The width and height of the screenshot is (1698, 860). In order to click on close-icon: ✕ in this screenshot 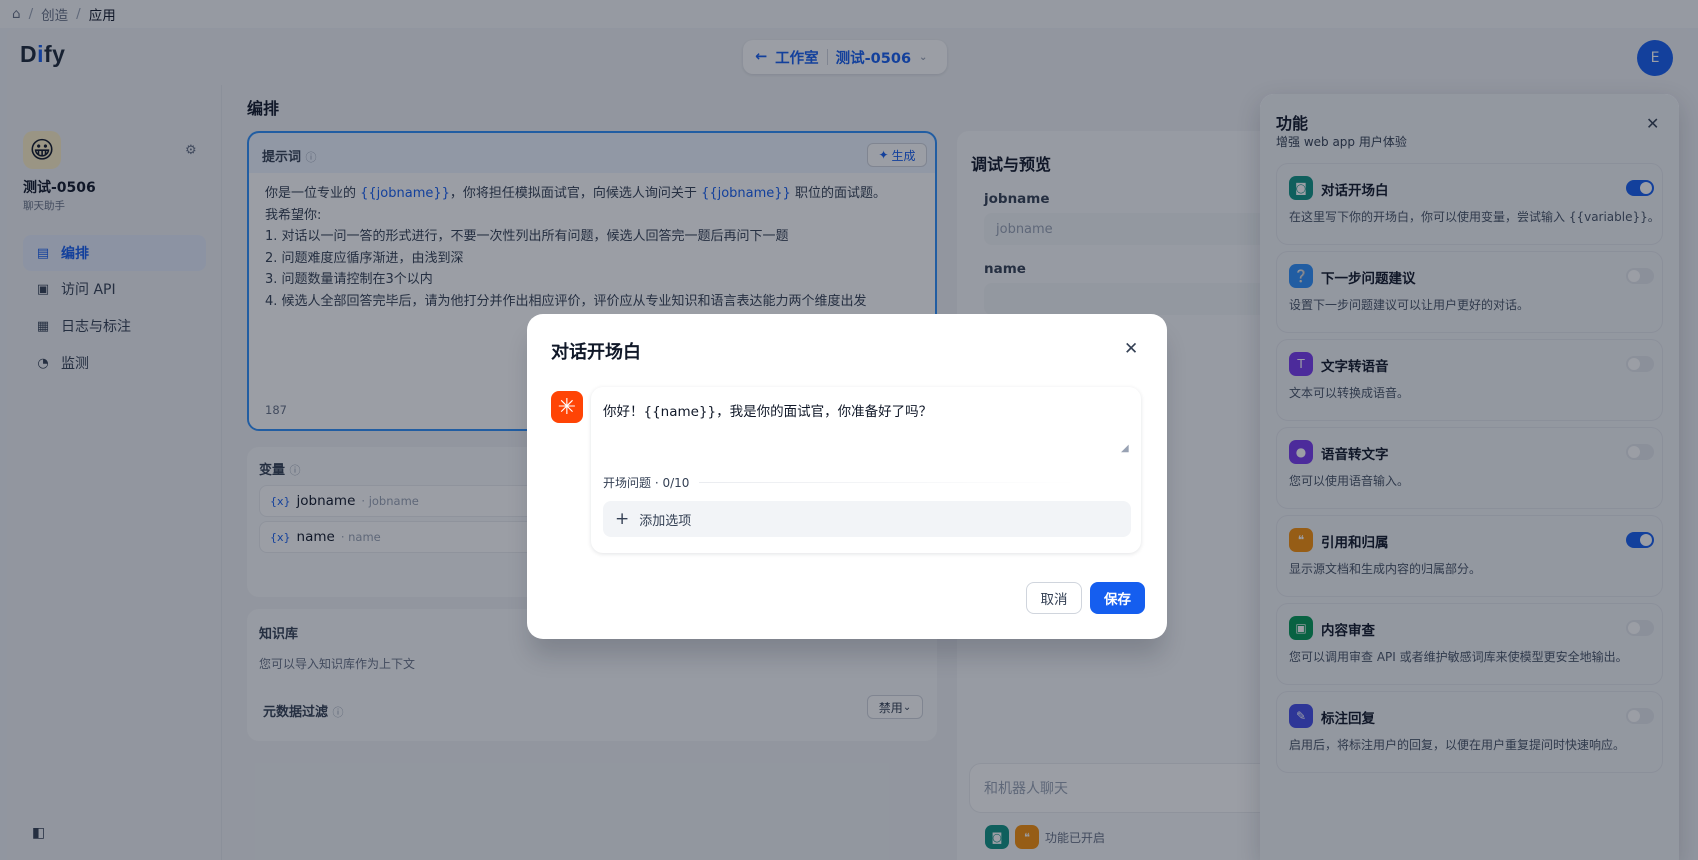, I will do `click(1131, 349)`.